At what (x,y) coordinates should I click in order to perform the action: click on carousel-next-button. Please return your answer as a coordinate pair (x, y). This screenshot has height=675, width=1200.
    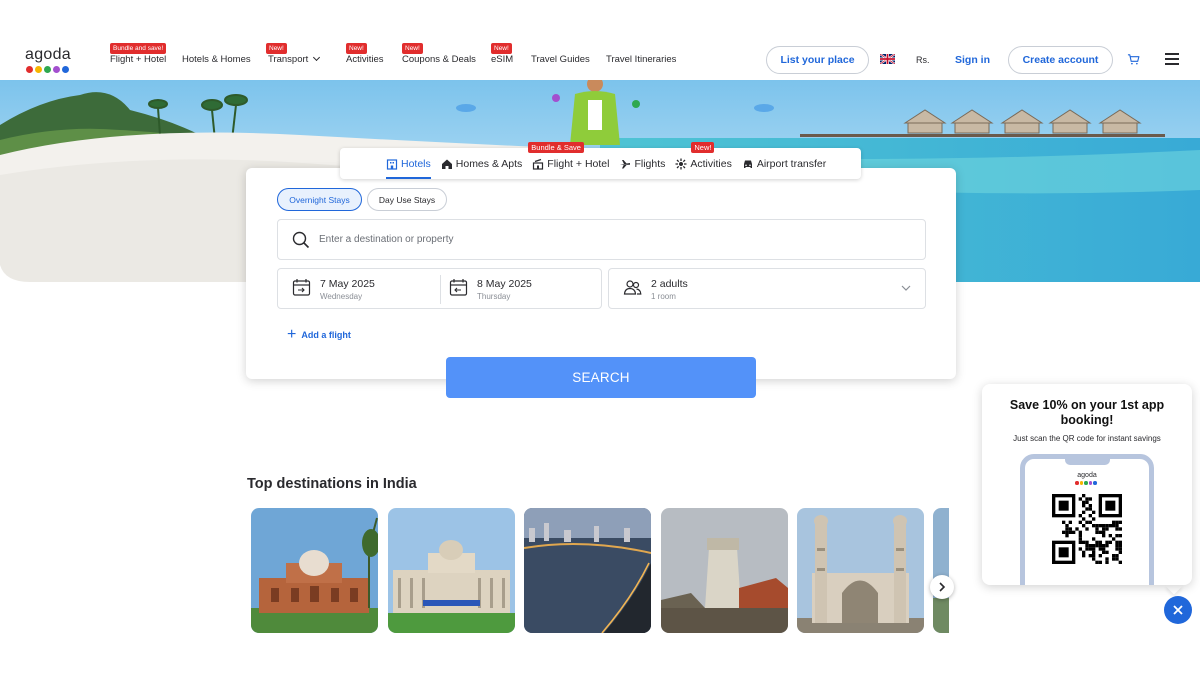
    Looking at the image, I should click on (942, 587).